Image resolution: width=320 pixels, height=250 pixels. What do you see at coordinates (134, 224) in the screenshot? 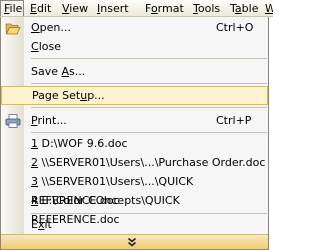
I see `menu-item-exit: Exit` at bounding box center [134, 224].